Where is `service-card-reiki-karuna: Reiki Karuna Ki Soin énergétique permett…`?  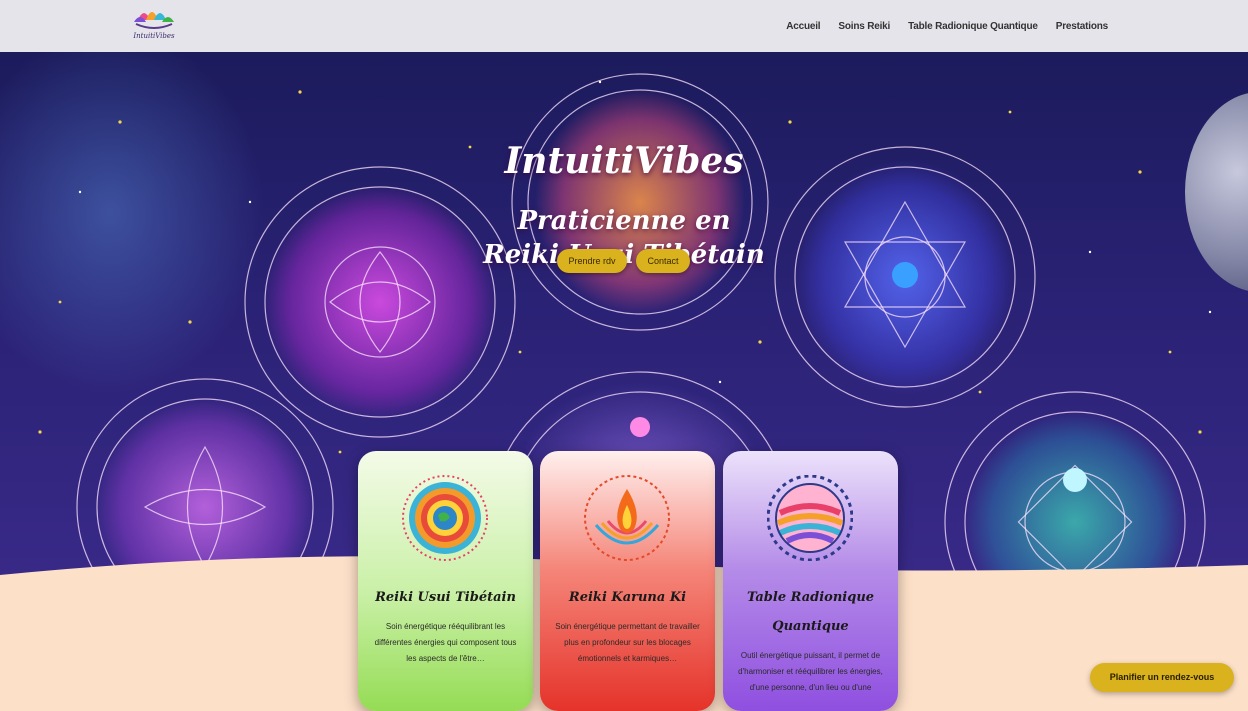
service-card-reiki-karuna: Reiki Karuna Ki Soin énergétique permett… is located at coordinates (627, 581).